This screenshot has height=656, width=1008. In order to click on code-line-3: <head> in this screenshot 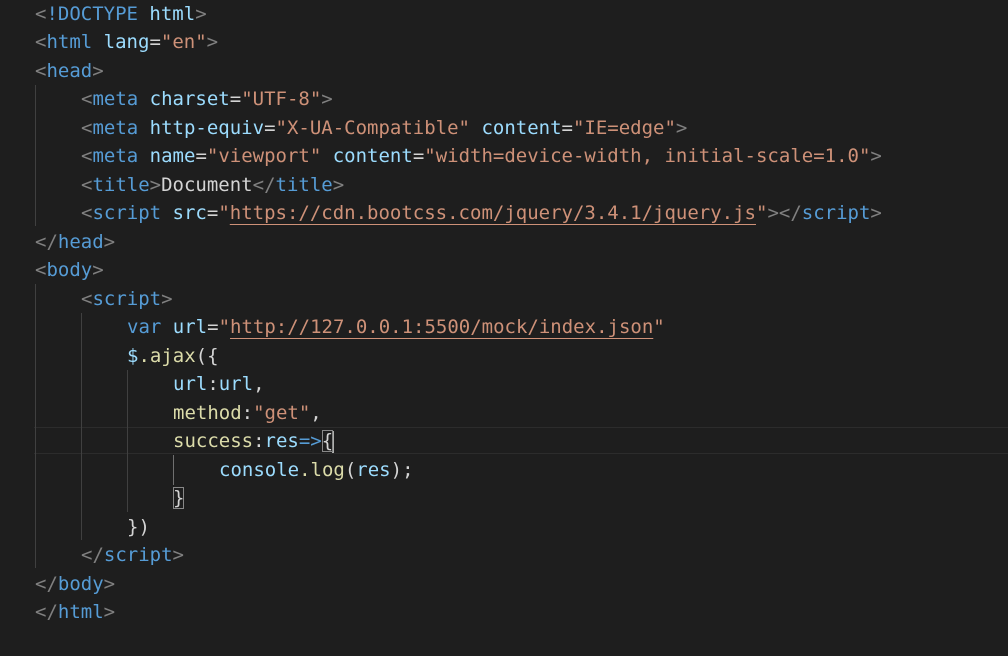, I will do `click(69, 71)`.